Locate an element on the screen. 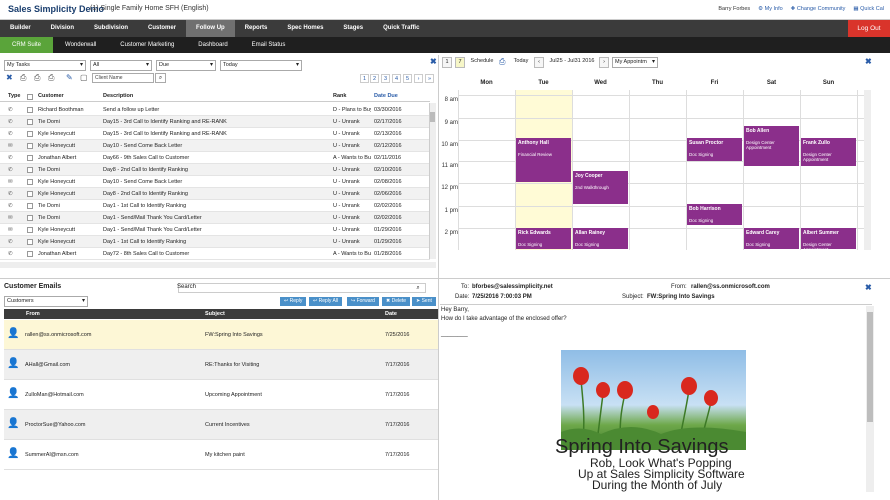  nav-spec-homes: Spec Homes is located at coordinates (305, 28).